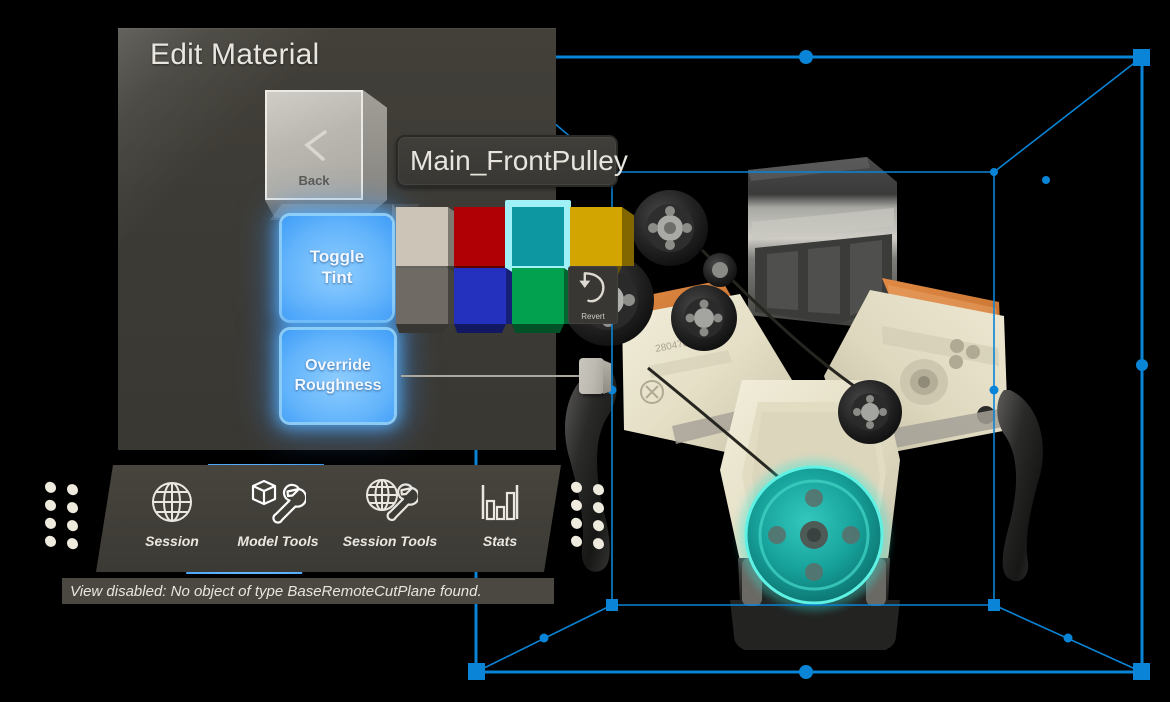  Describe the element at coordinates (390, 501) in the screenshot. I see `globe-wrench-icon` at that location.